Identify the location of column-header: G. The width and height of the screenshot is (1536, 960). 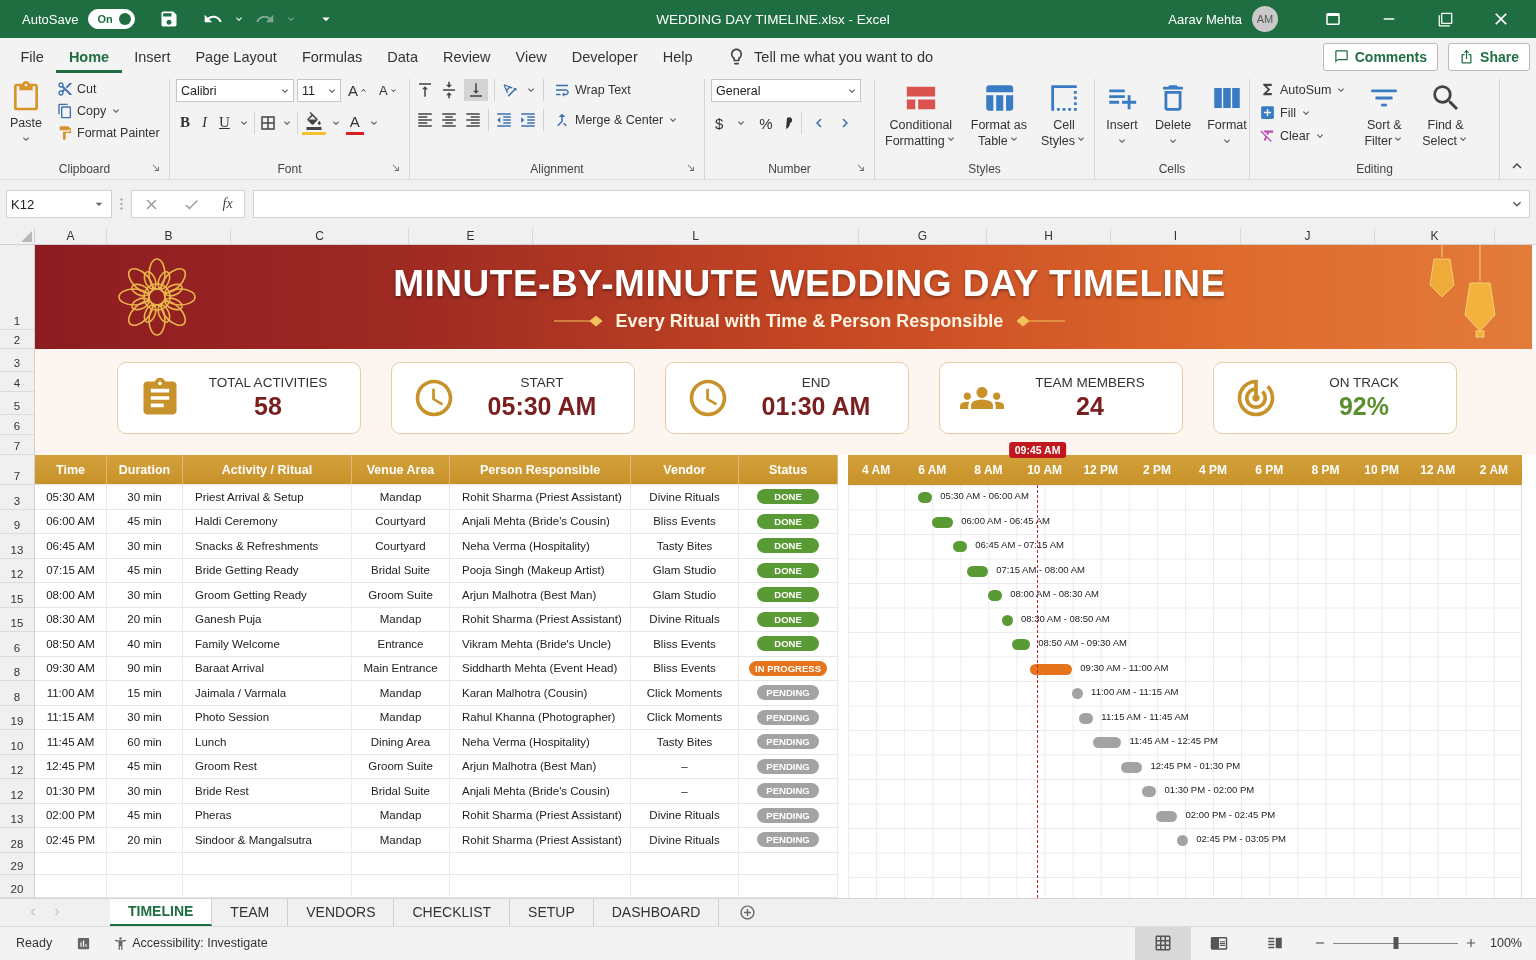
(923, 236).